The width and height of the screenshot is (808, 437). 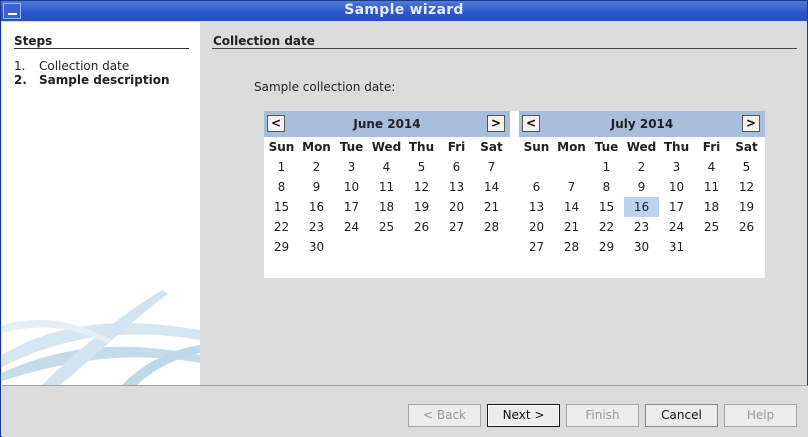 I want to click on next-button: Next >, so click(x=523, y=415).